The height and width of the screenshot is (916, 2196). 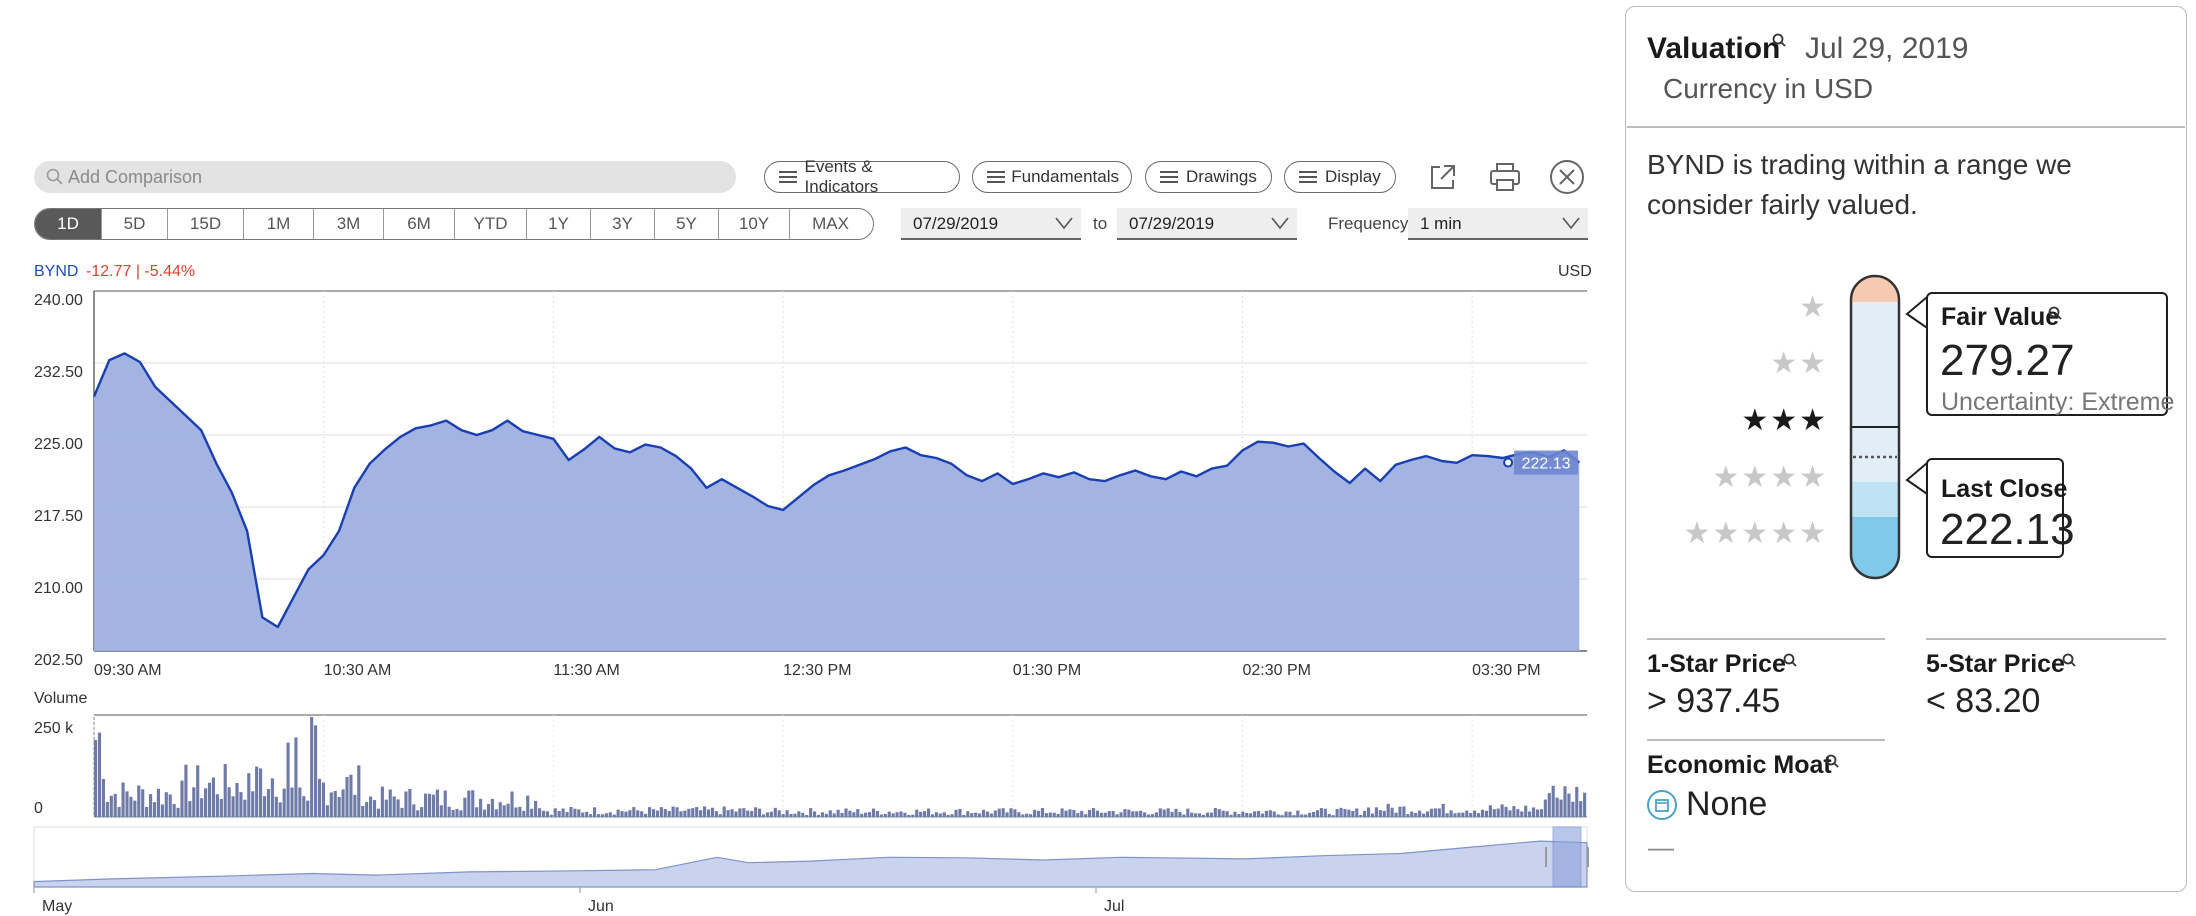 What do you see at coordinates (1052, 177) in the screenshot?
I see `fundamentals-button: Fundamentals` at bounding box center [1052, 177].